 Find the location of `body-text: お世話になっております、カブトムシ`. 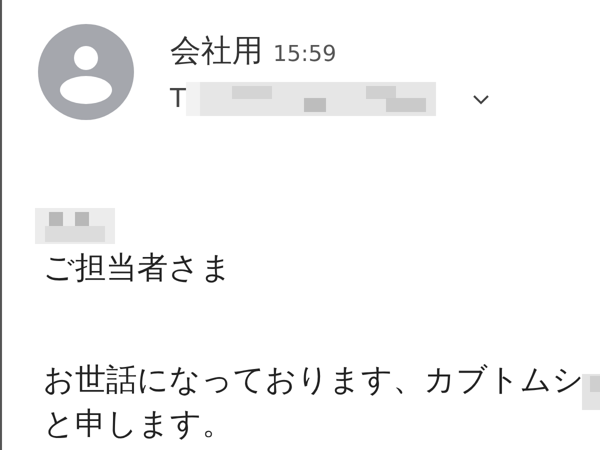

body-text: お世話になっております、カブトムシ is located at coordinates (313, 380).